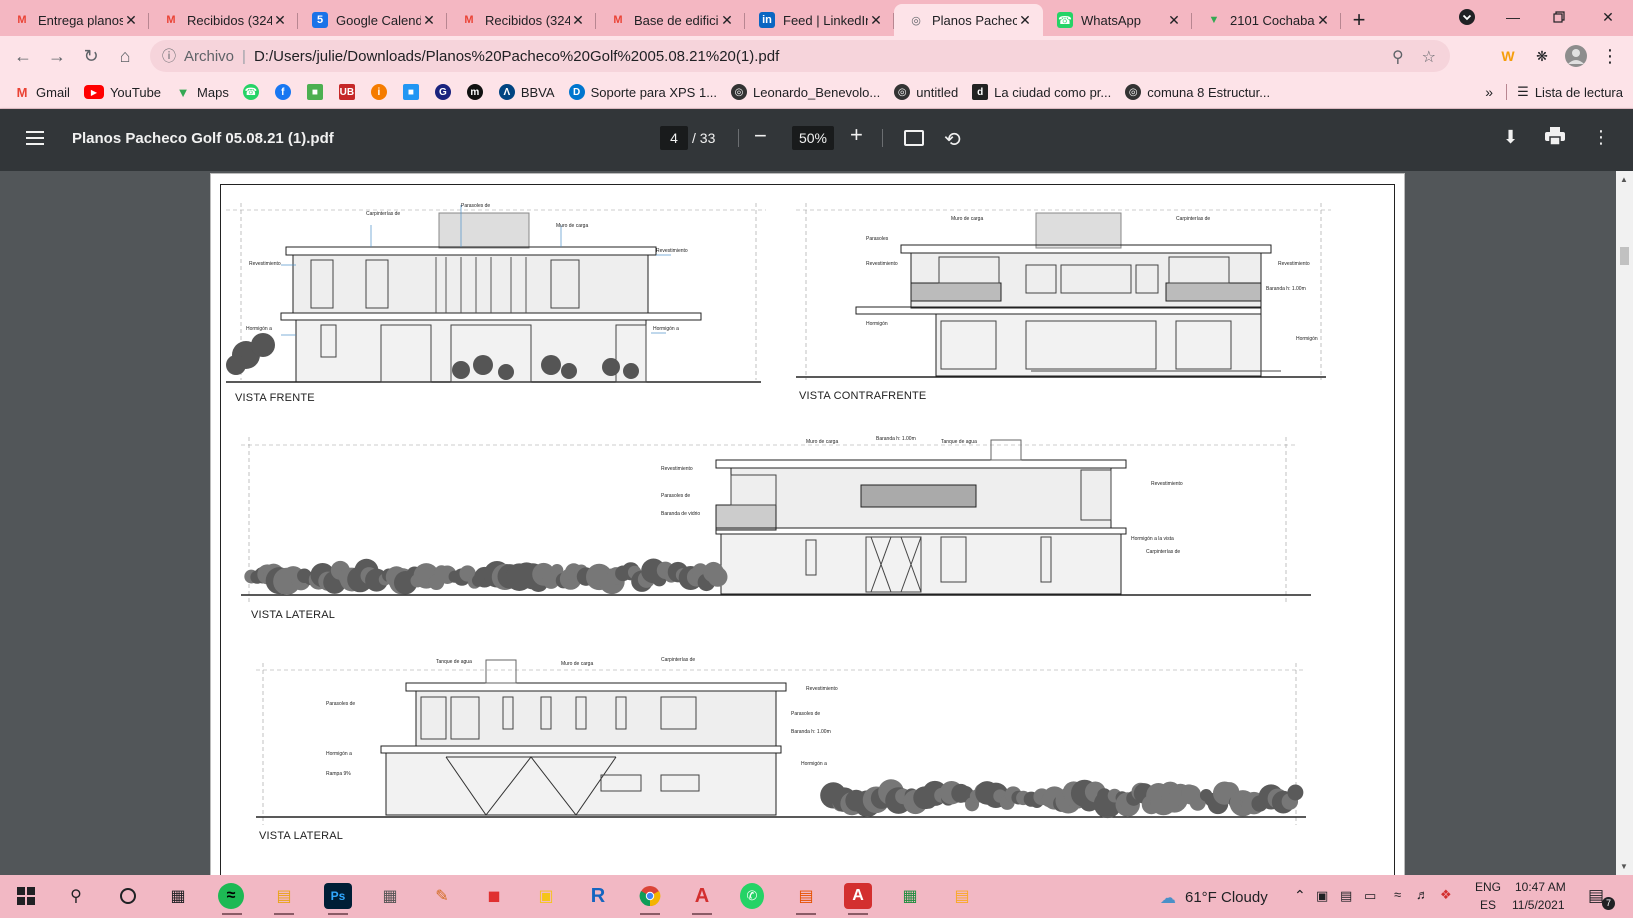 The height and width of the screenshot is (918, 1633). Describe the element at coordinates (1508, 56) in the screenshot. I see `extension-w-icon: W` at that location.